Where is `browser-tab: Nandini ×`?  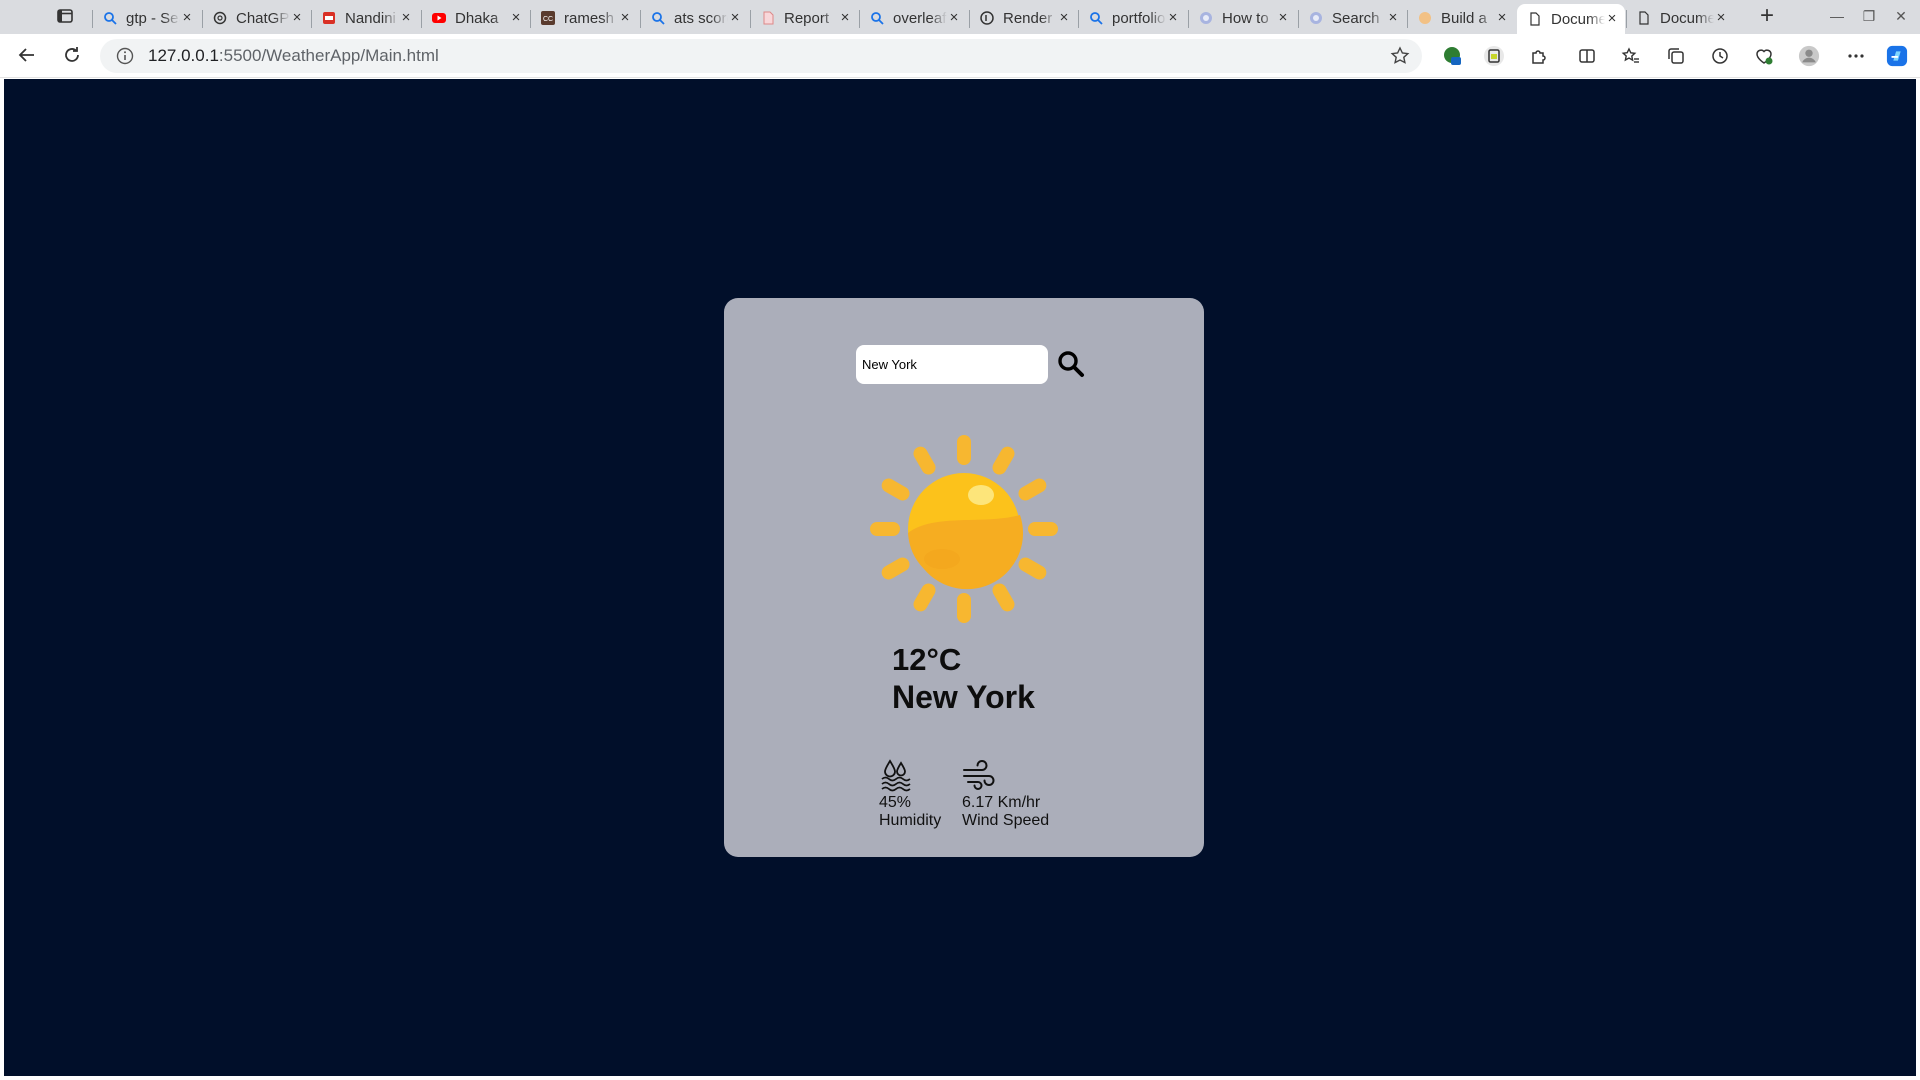 browser-tab: Nandini × is located at coordinates (365, 18).